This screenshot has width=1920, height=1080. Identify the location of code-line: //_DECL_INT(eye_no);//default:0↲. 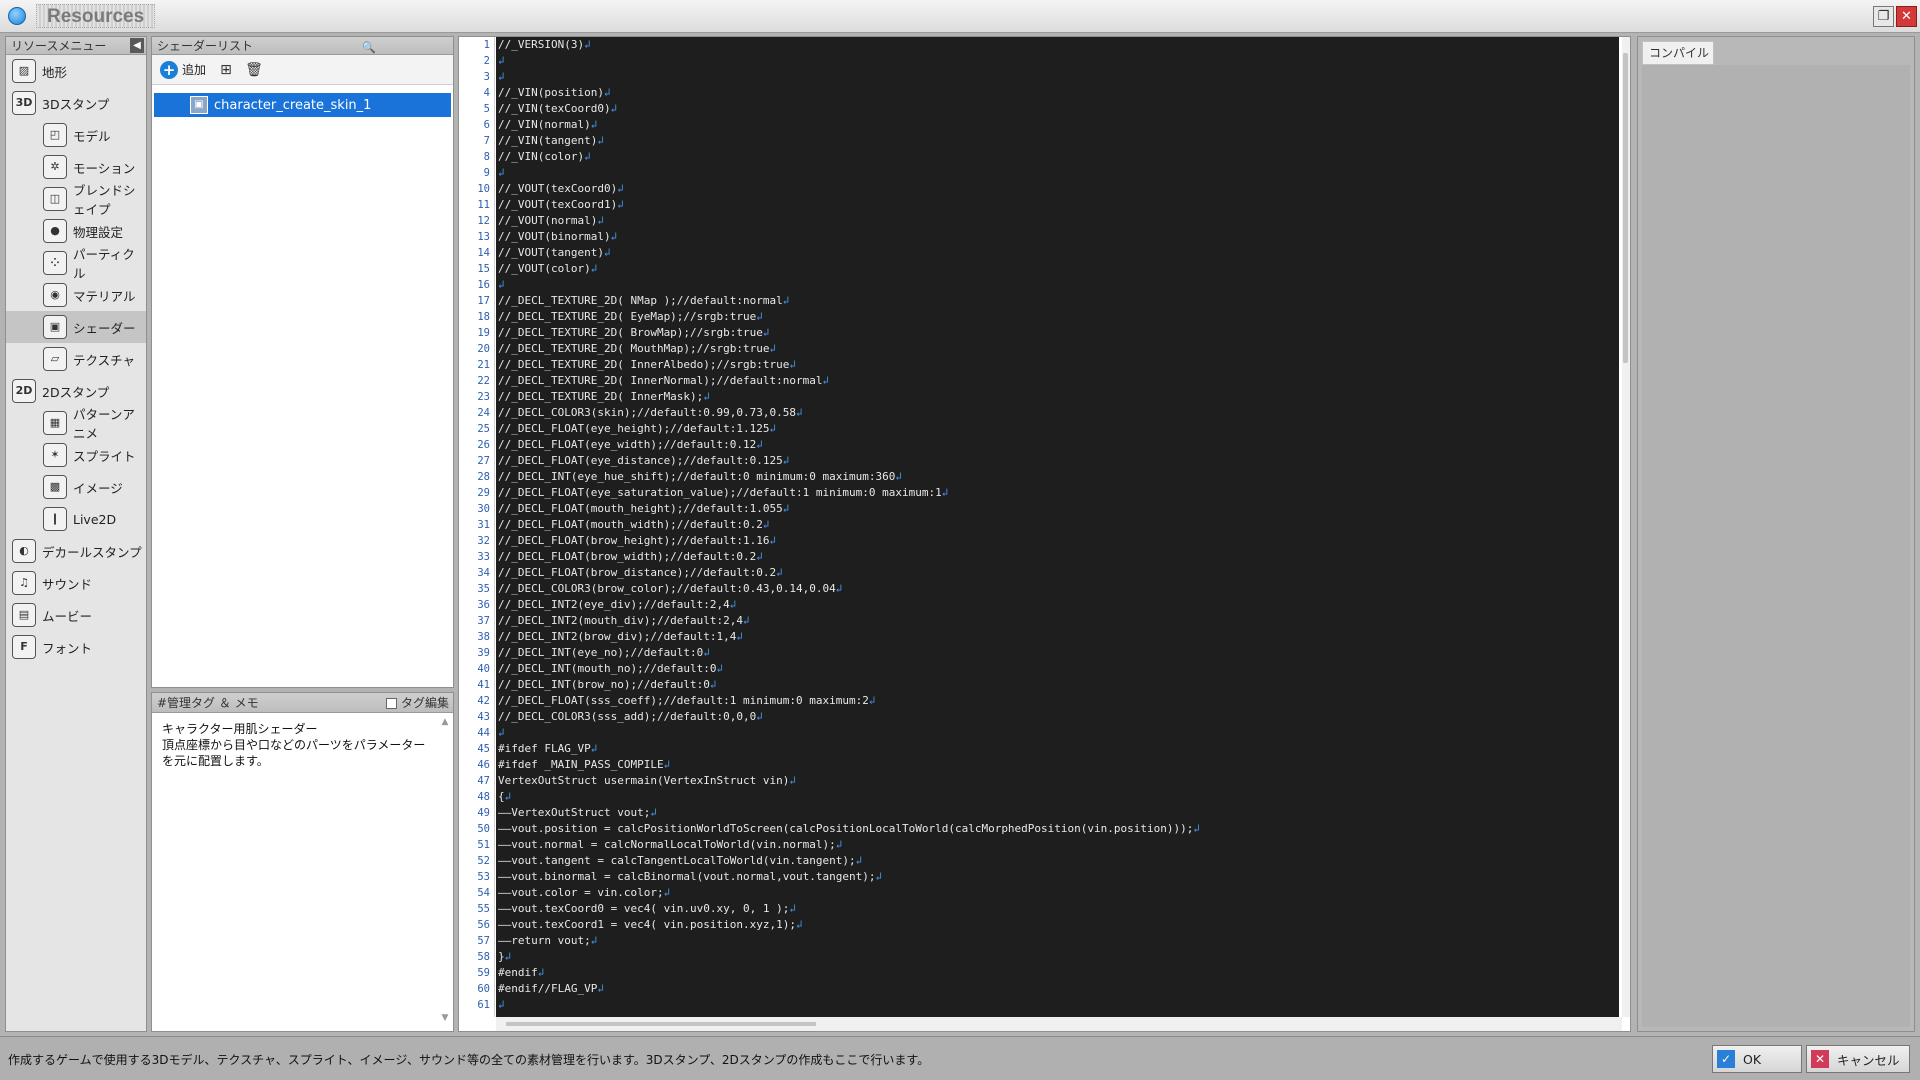
(1057, 653).